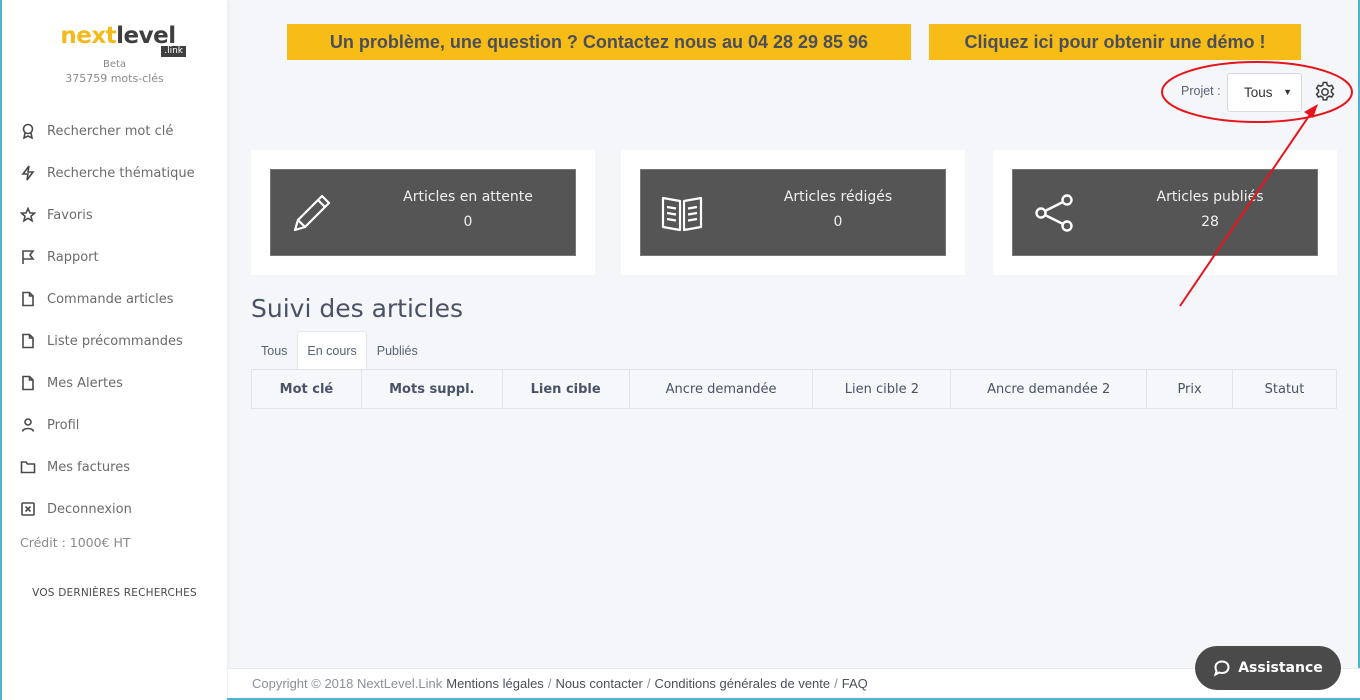 The height and width of the screenshot is (700, 1360). I want to click on stat-card-pending: Articles en attente 0, so click(423, 212).